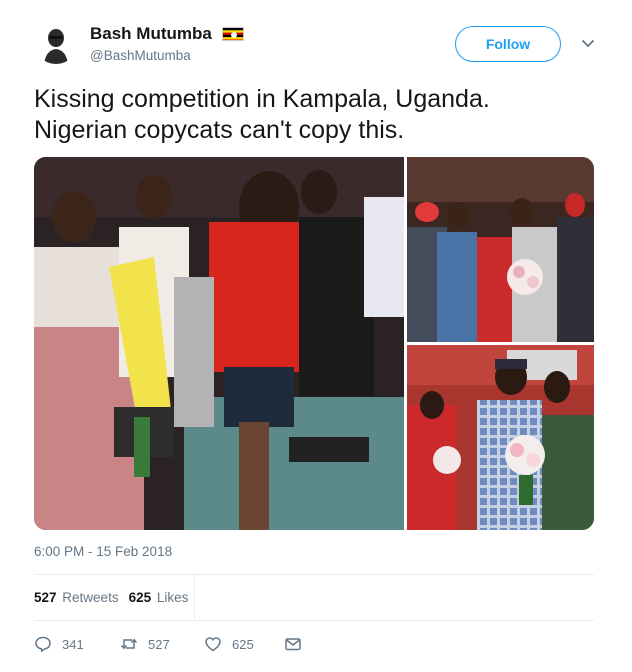 This screenshot has height=672, width=632. Describe the element at coordinates (213, 644) in the screenshot. I see `heart-icon` at that location.